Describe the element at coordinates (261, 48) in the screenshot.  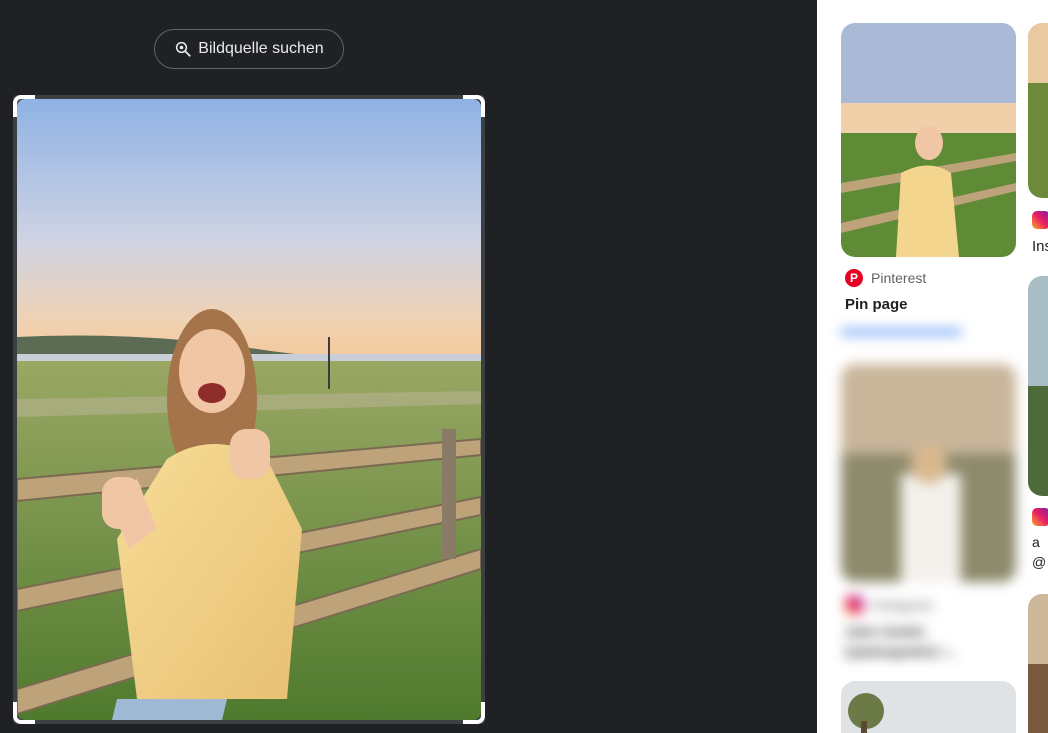
I see `find-image-source-label: Bildquelle suchen` at that location.